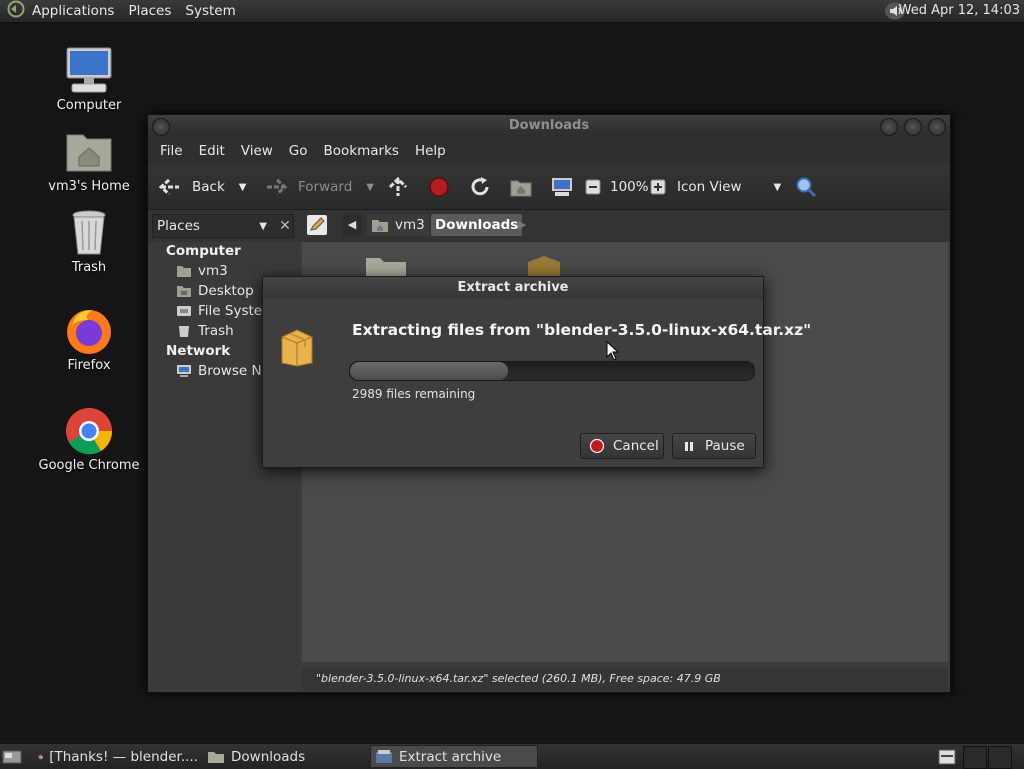 This screenshot has height=769, width=1024. Describe the element at coordinates (352, 225) in the screenshot. I see `path-back-button: ◀` at that location.